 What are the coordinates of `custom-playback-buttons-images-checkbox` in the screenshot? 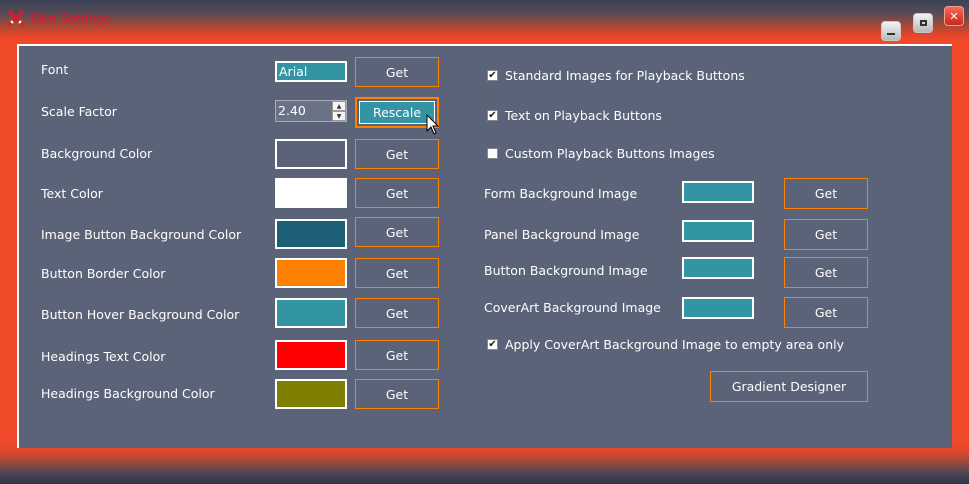 It's located at (492, 153).